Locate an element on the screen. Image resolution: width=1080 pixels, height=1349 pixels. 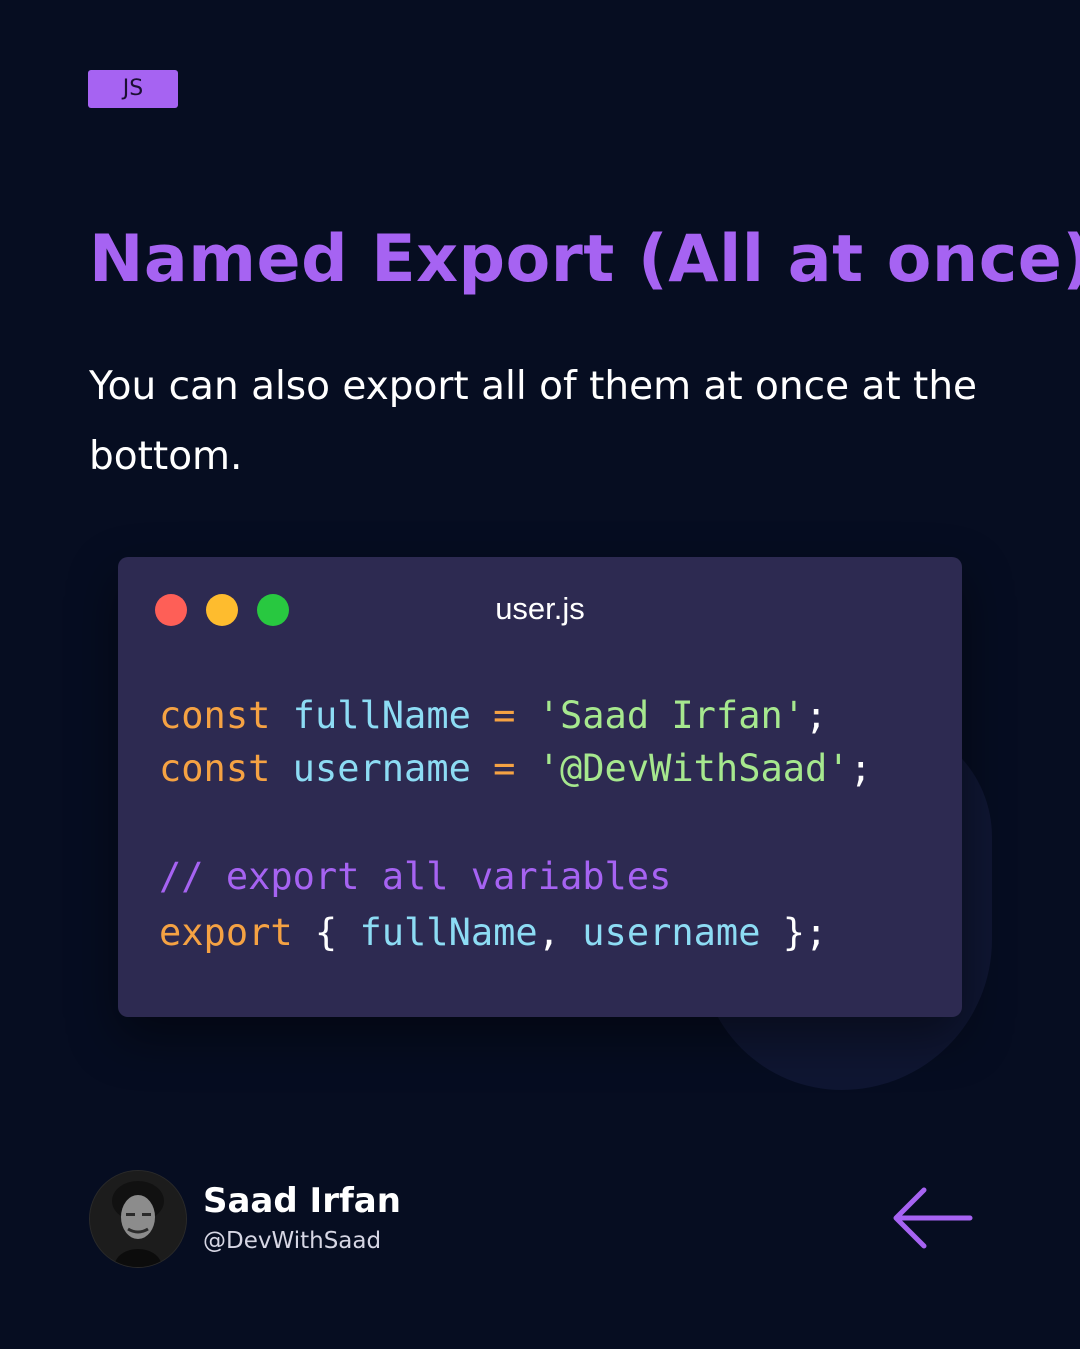
code-string: '@DevWithSaad' is located at coordinates (693, 768).